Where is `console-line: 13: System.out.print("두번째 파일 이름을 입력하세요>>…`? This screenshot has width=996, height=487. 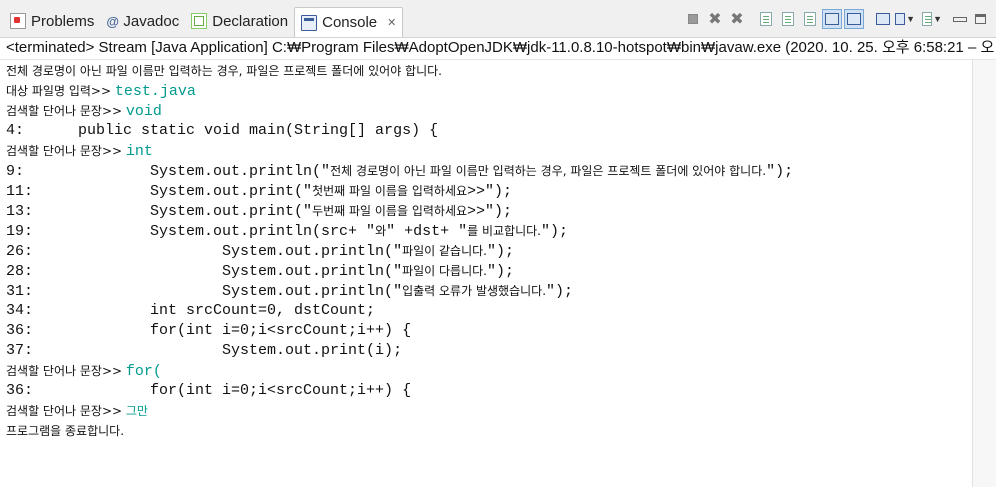
console-line: 13: System.out.print("두번째 파일 이름을 입력하세요>>… is located at coordinates (259, 211).